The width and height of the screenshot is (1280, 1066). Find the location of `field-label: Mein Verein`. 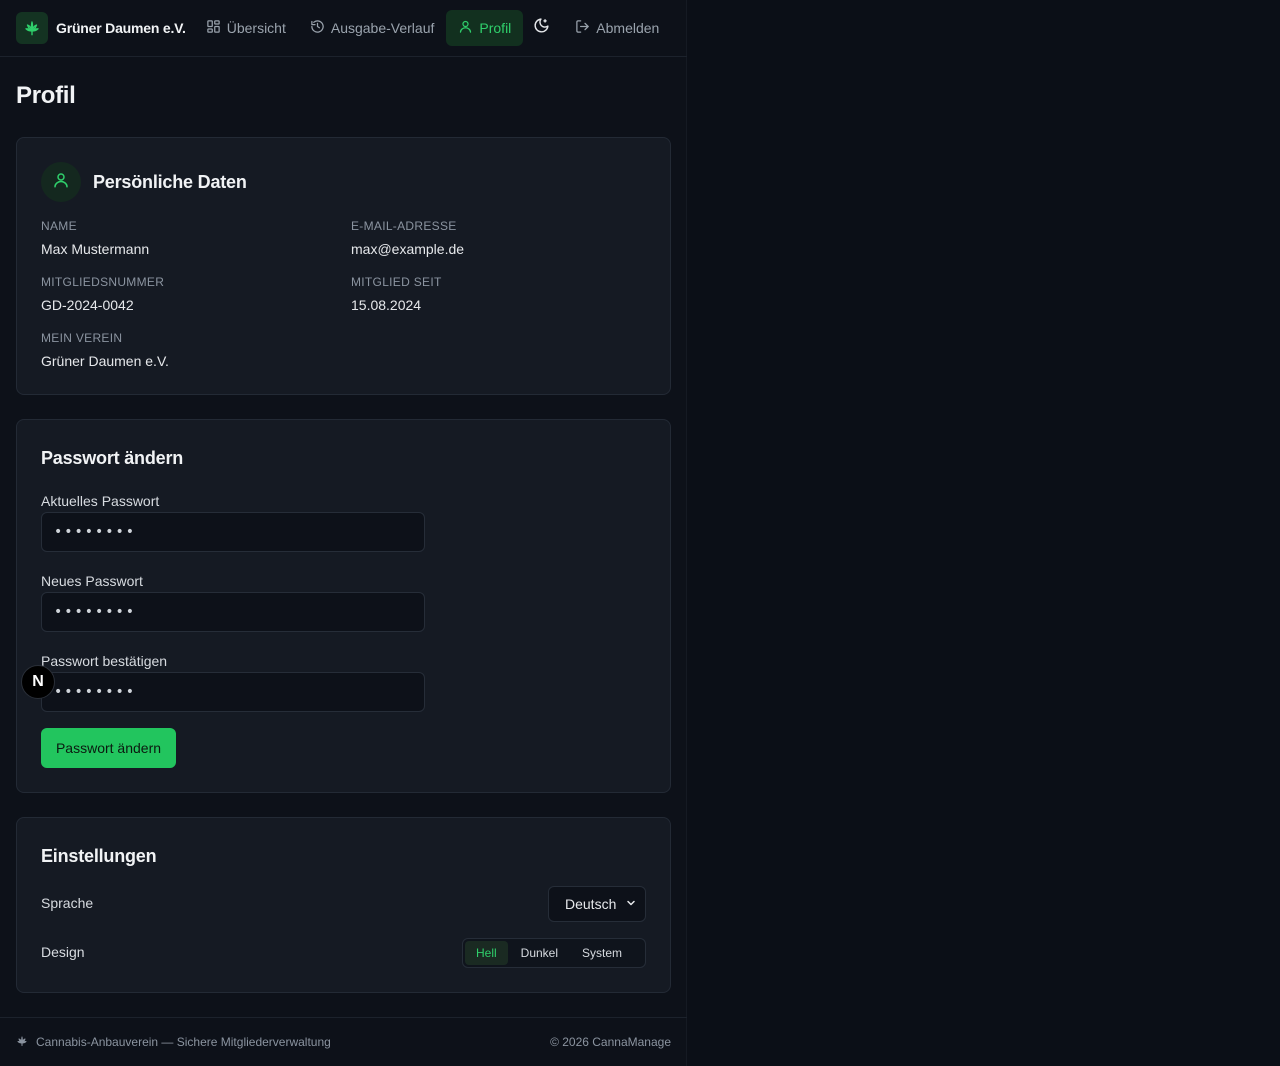

field-label: Mein Verein is located at coordinates (82, 338).